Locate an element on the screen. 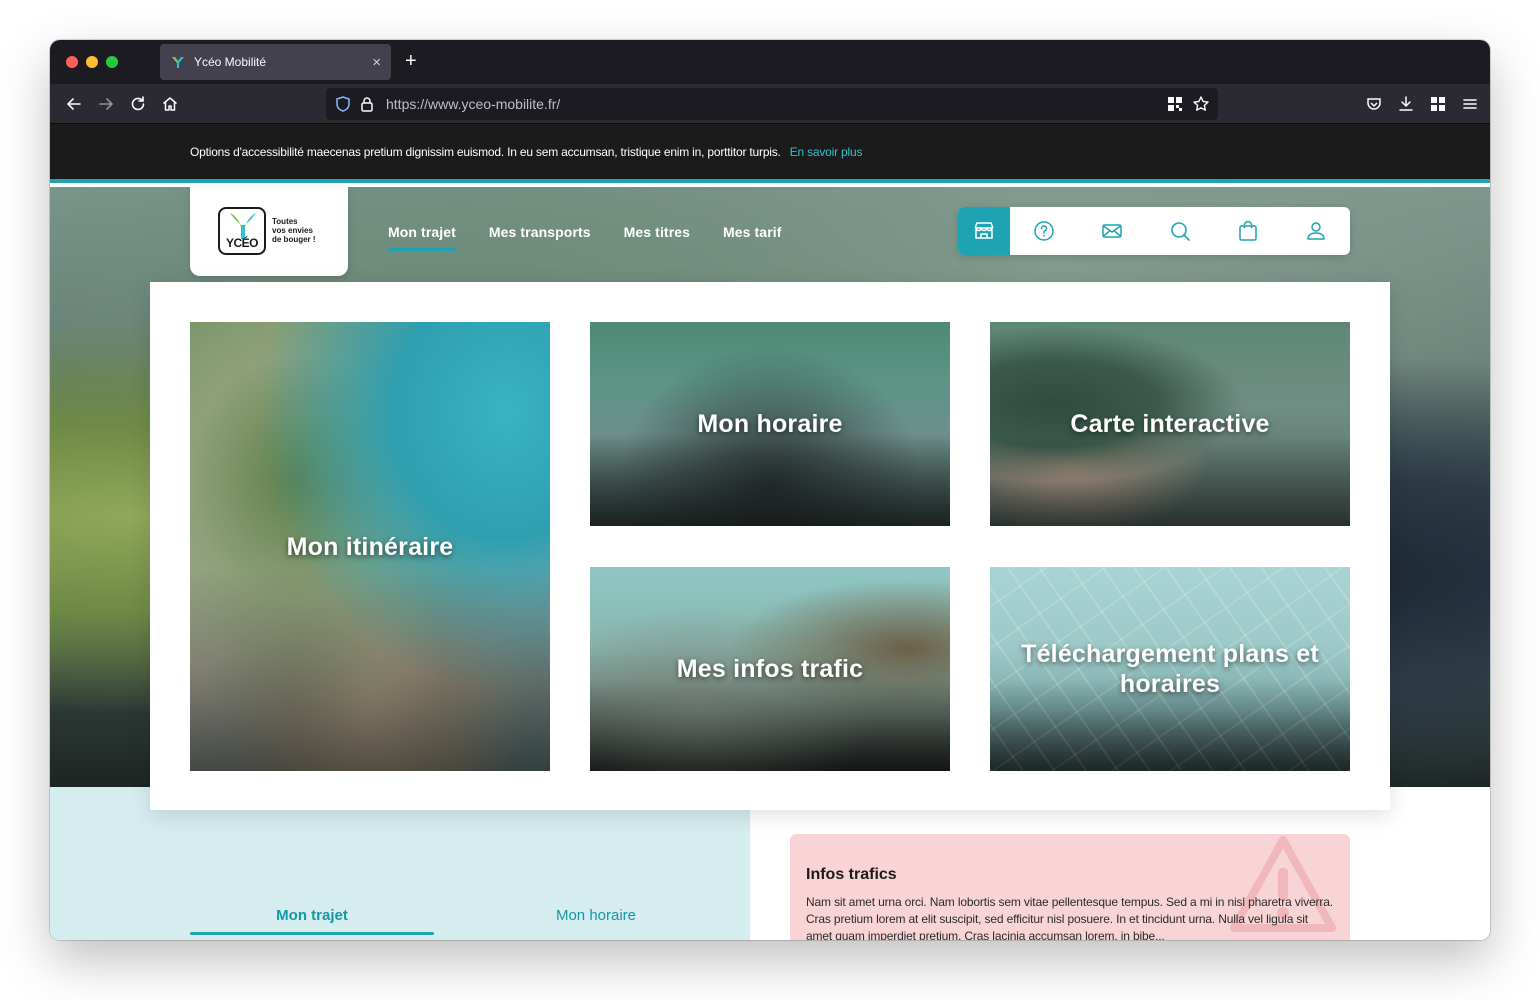  traffic-info-title: Infos trafics is located at coordinates (851, 874).